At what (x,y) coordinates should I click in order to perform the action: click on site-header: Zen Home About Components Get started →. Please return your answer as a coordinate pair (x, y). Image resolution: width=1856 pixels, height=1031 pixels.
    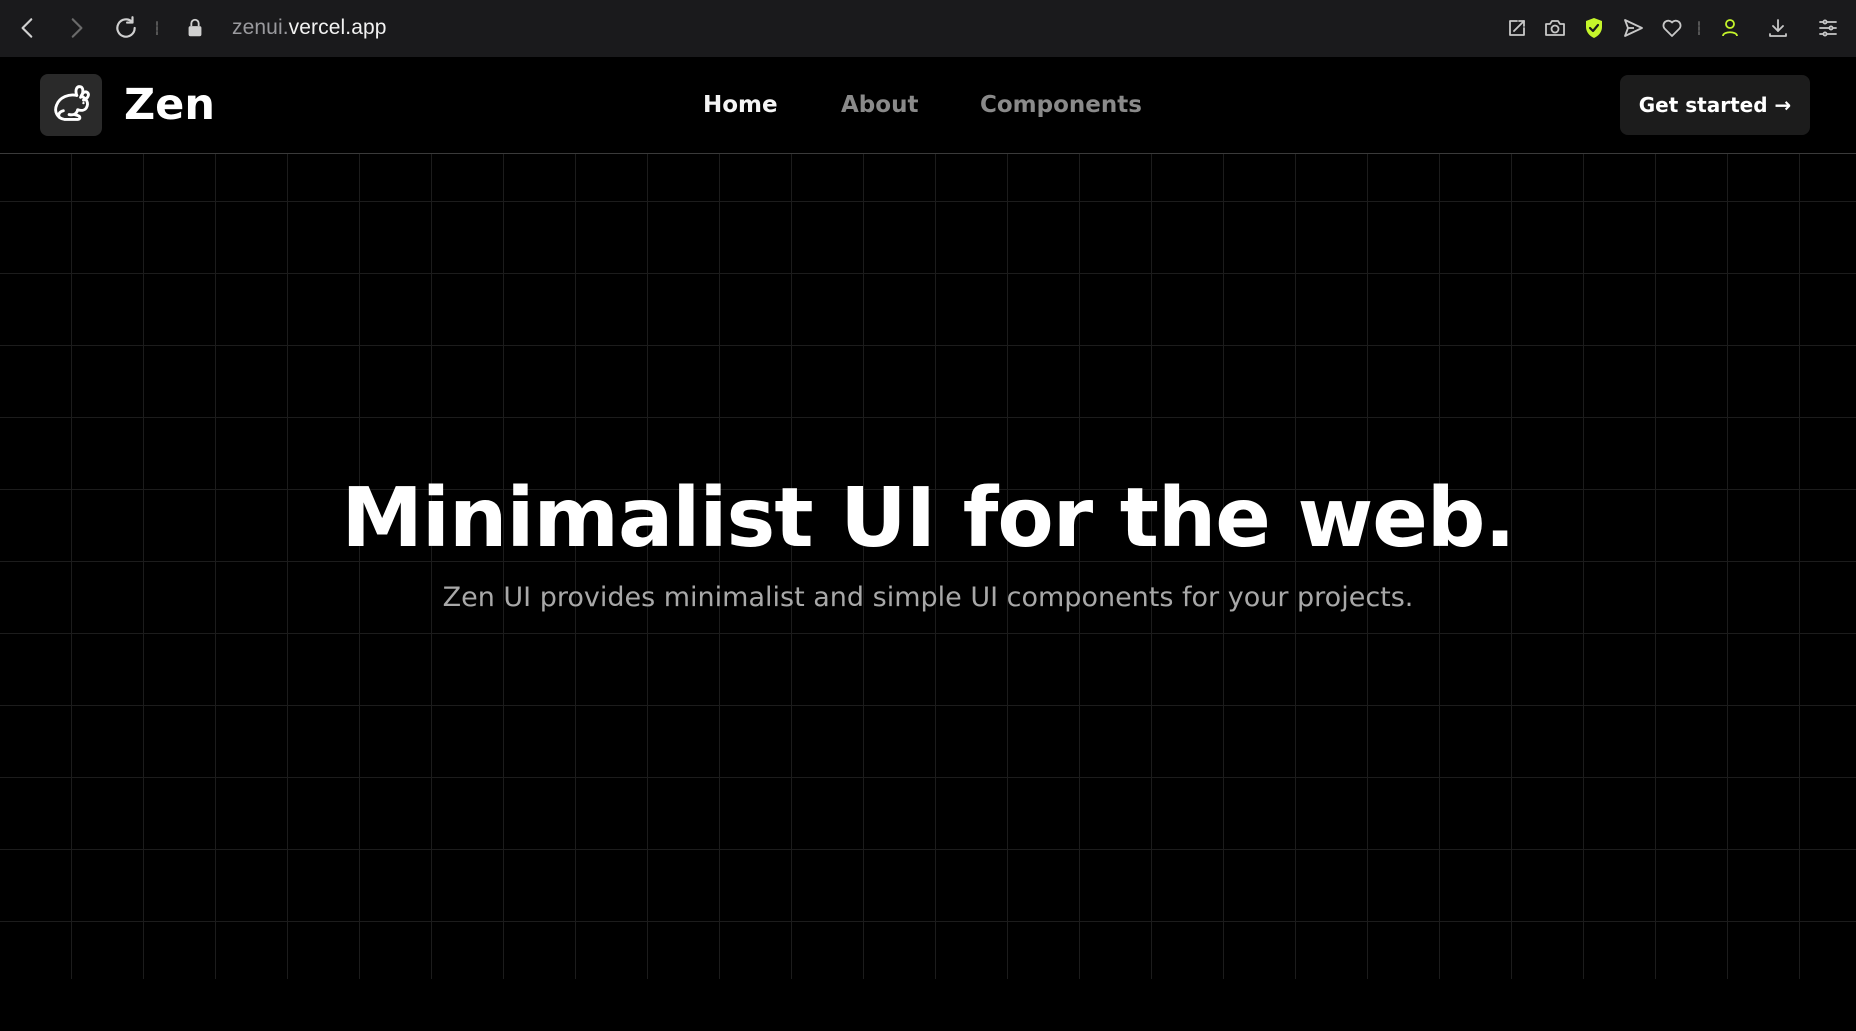
    Looking at the image, I should click on (928, 105).